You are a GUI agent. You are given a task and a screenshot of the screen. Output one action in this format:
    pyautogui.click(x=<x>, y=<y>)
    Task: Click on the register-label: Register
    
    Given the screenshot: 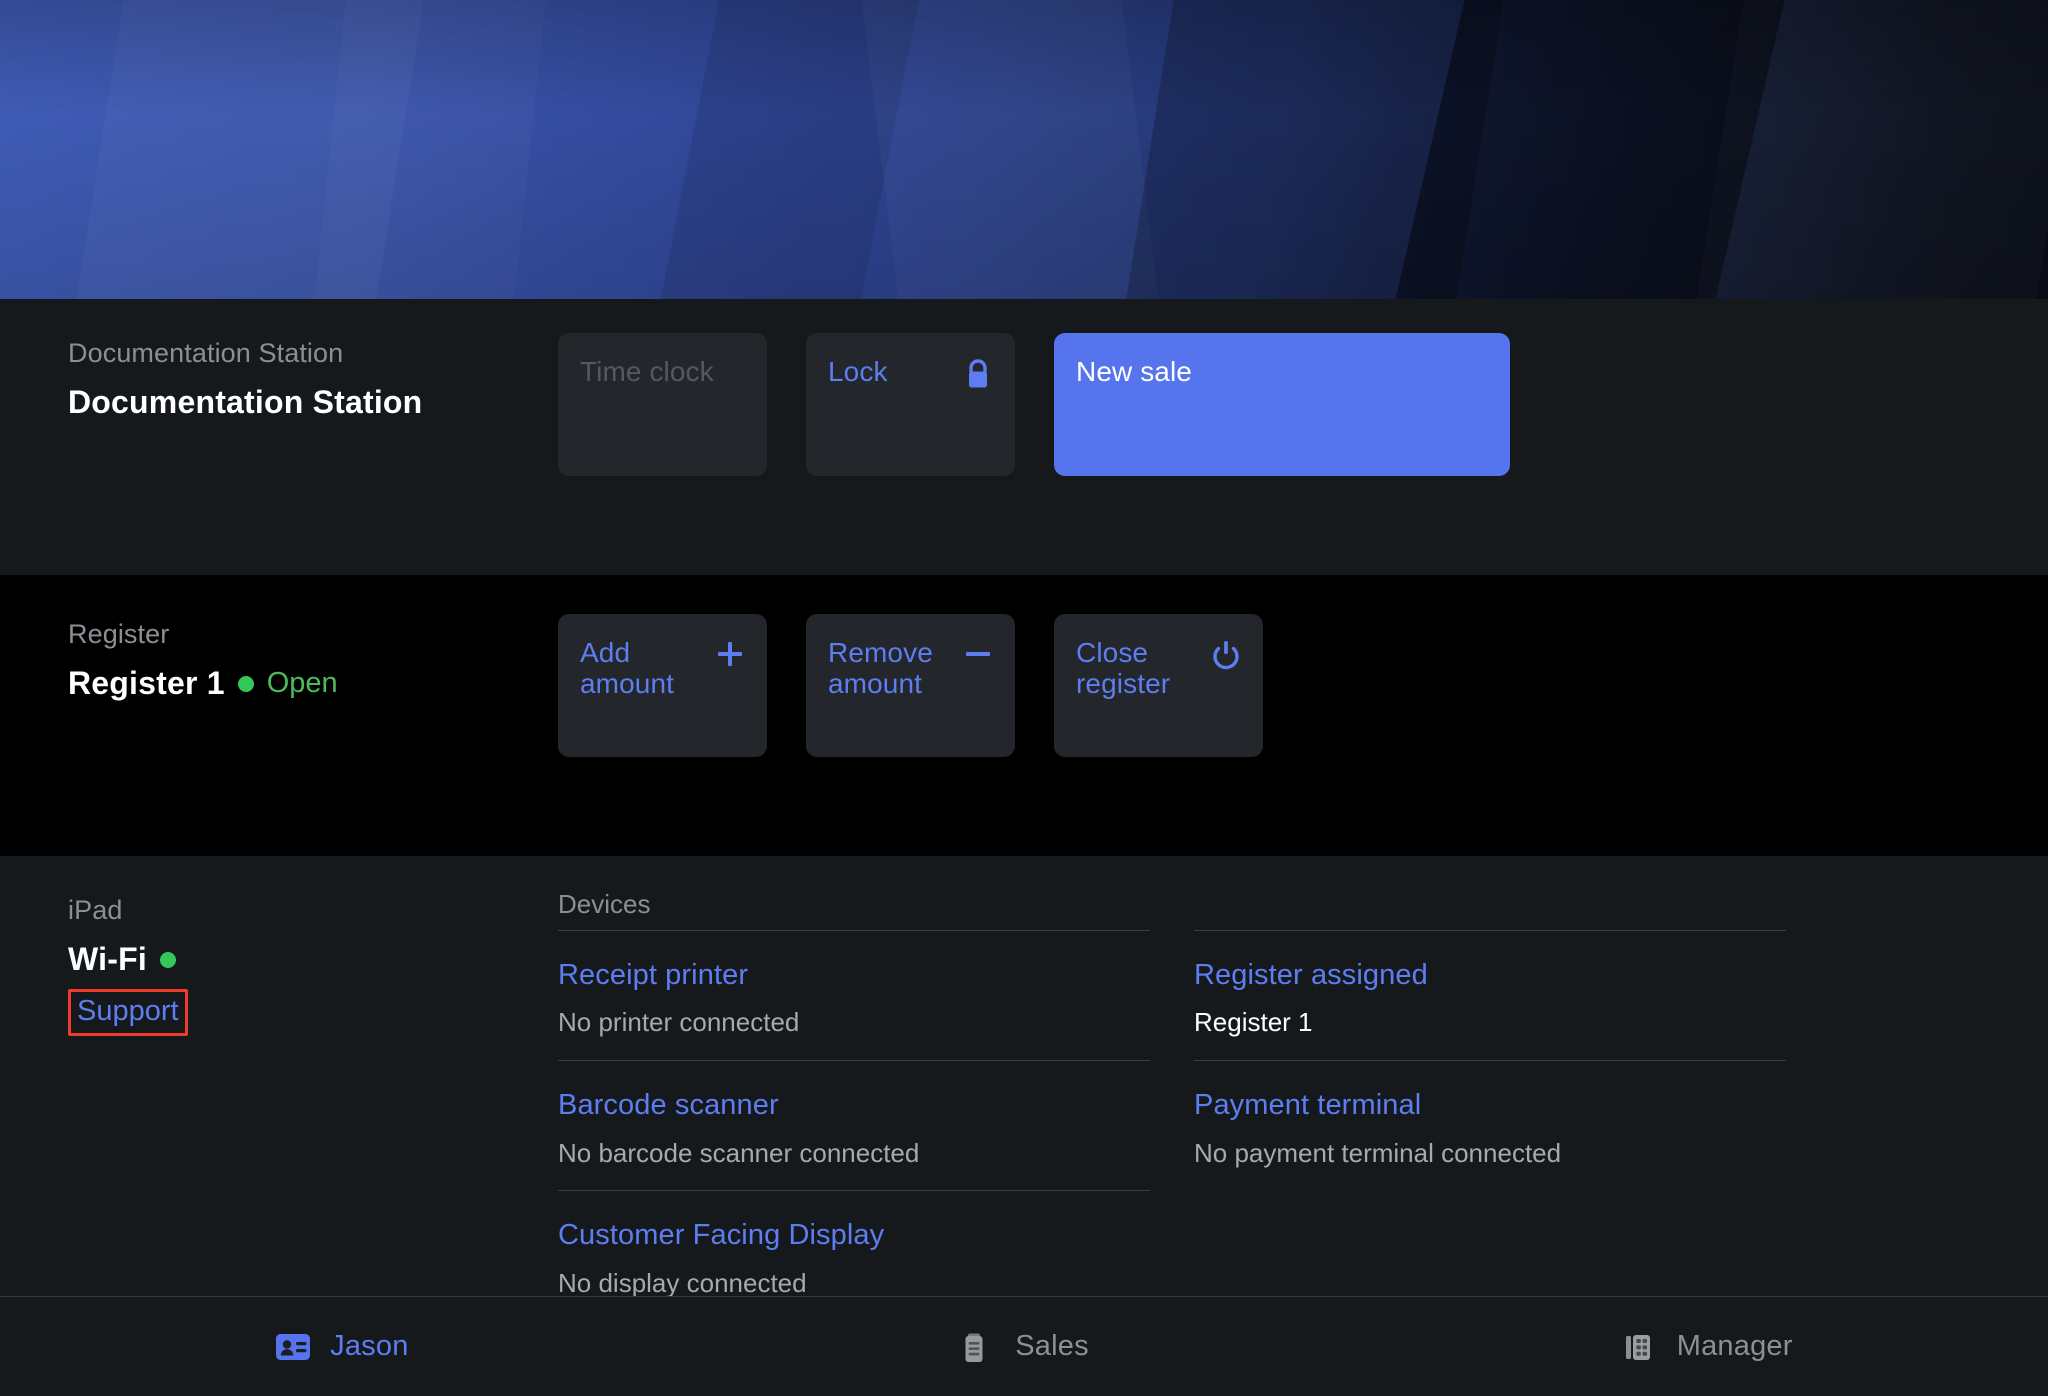 What is the action you would take?
    pyautogui.click(x=119, y=634)
    